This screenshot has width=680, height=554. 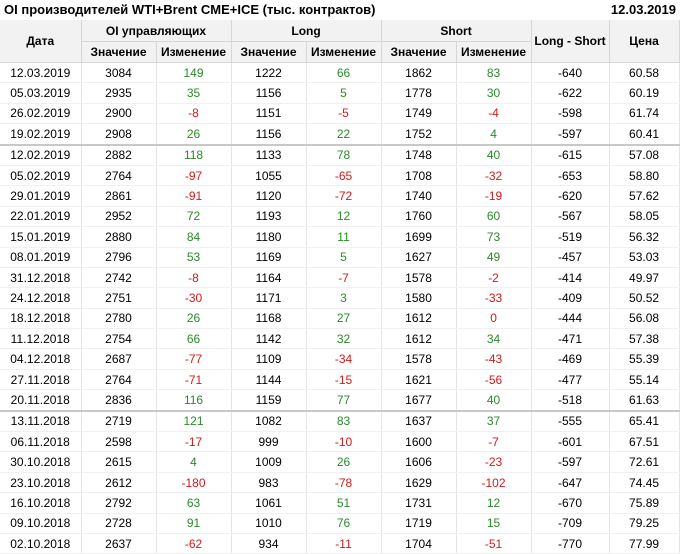 I want to click on table-row: 27.11.2018 2764 -71 1144 -15 1621 -56 -477 55.14, so click(x=340, y=380).